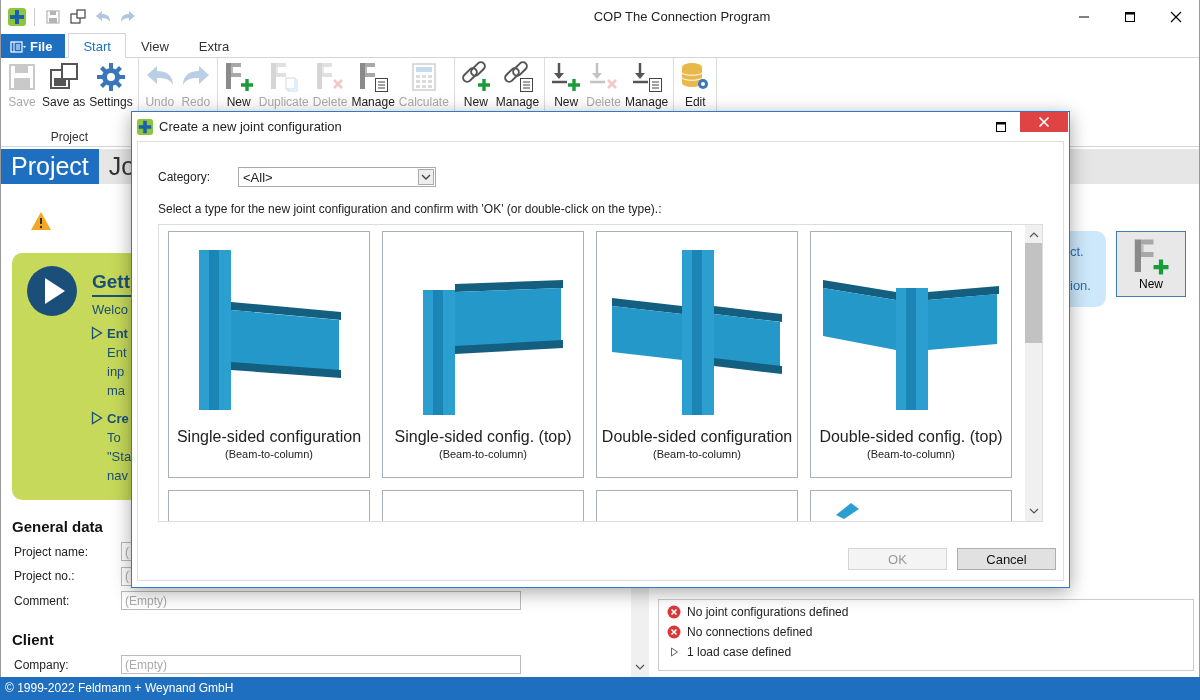 The height and width of the screenshot is (700, 1200). Describe the element at coordinates (566, 77) in the screenshot. I see `arrow-plus-icon` at that location.